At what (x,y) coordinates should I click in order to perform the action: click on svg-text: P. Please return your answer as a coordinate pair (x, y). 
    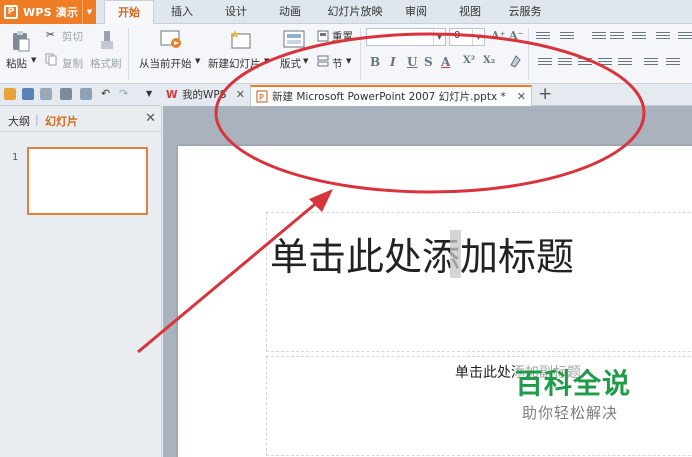
    Looking at the image, I should click on (261, 97).